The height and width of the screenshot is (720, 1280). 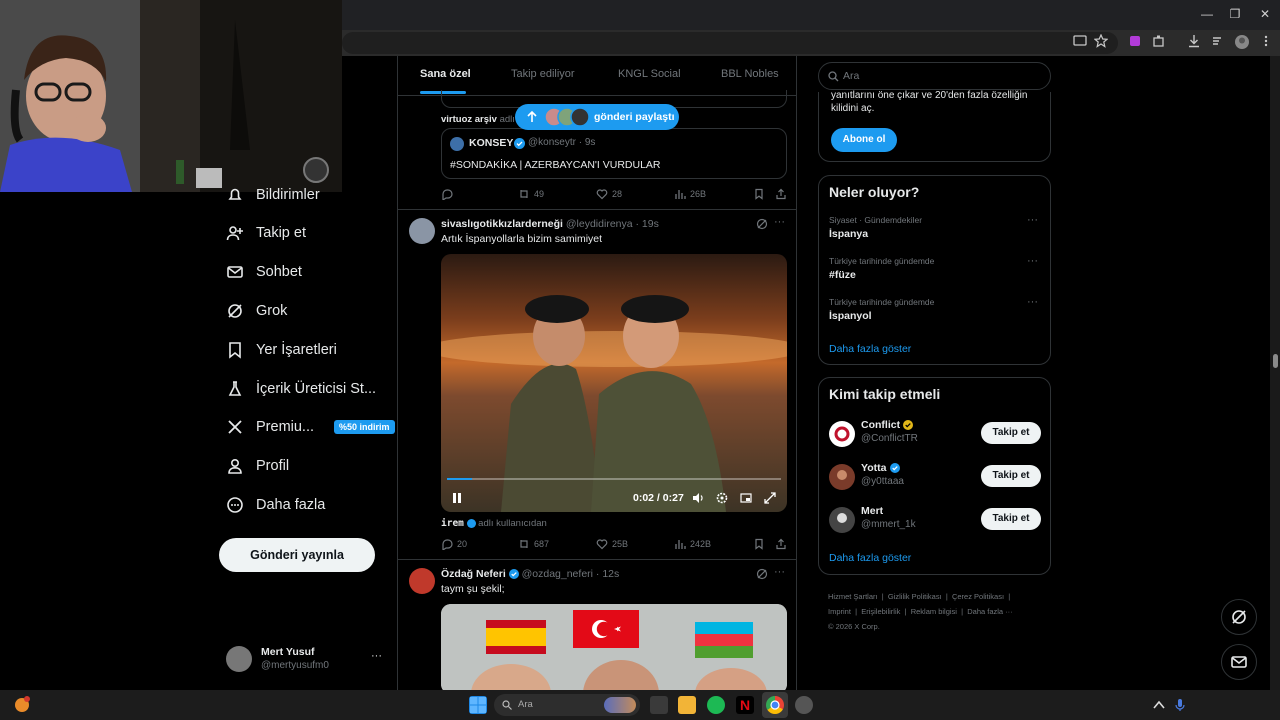 What do you see at coordinates (746, 499) in the screenshot?
I see `picture-in-picture-icon` at bounding box center [746, 499].